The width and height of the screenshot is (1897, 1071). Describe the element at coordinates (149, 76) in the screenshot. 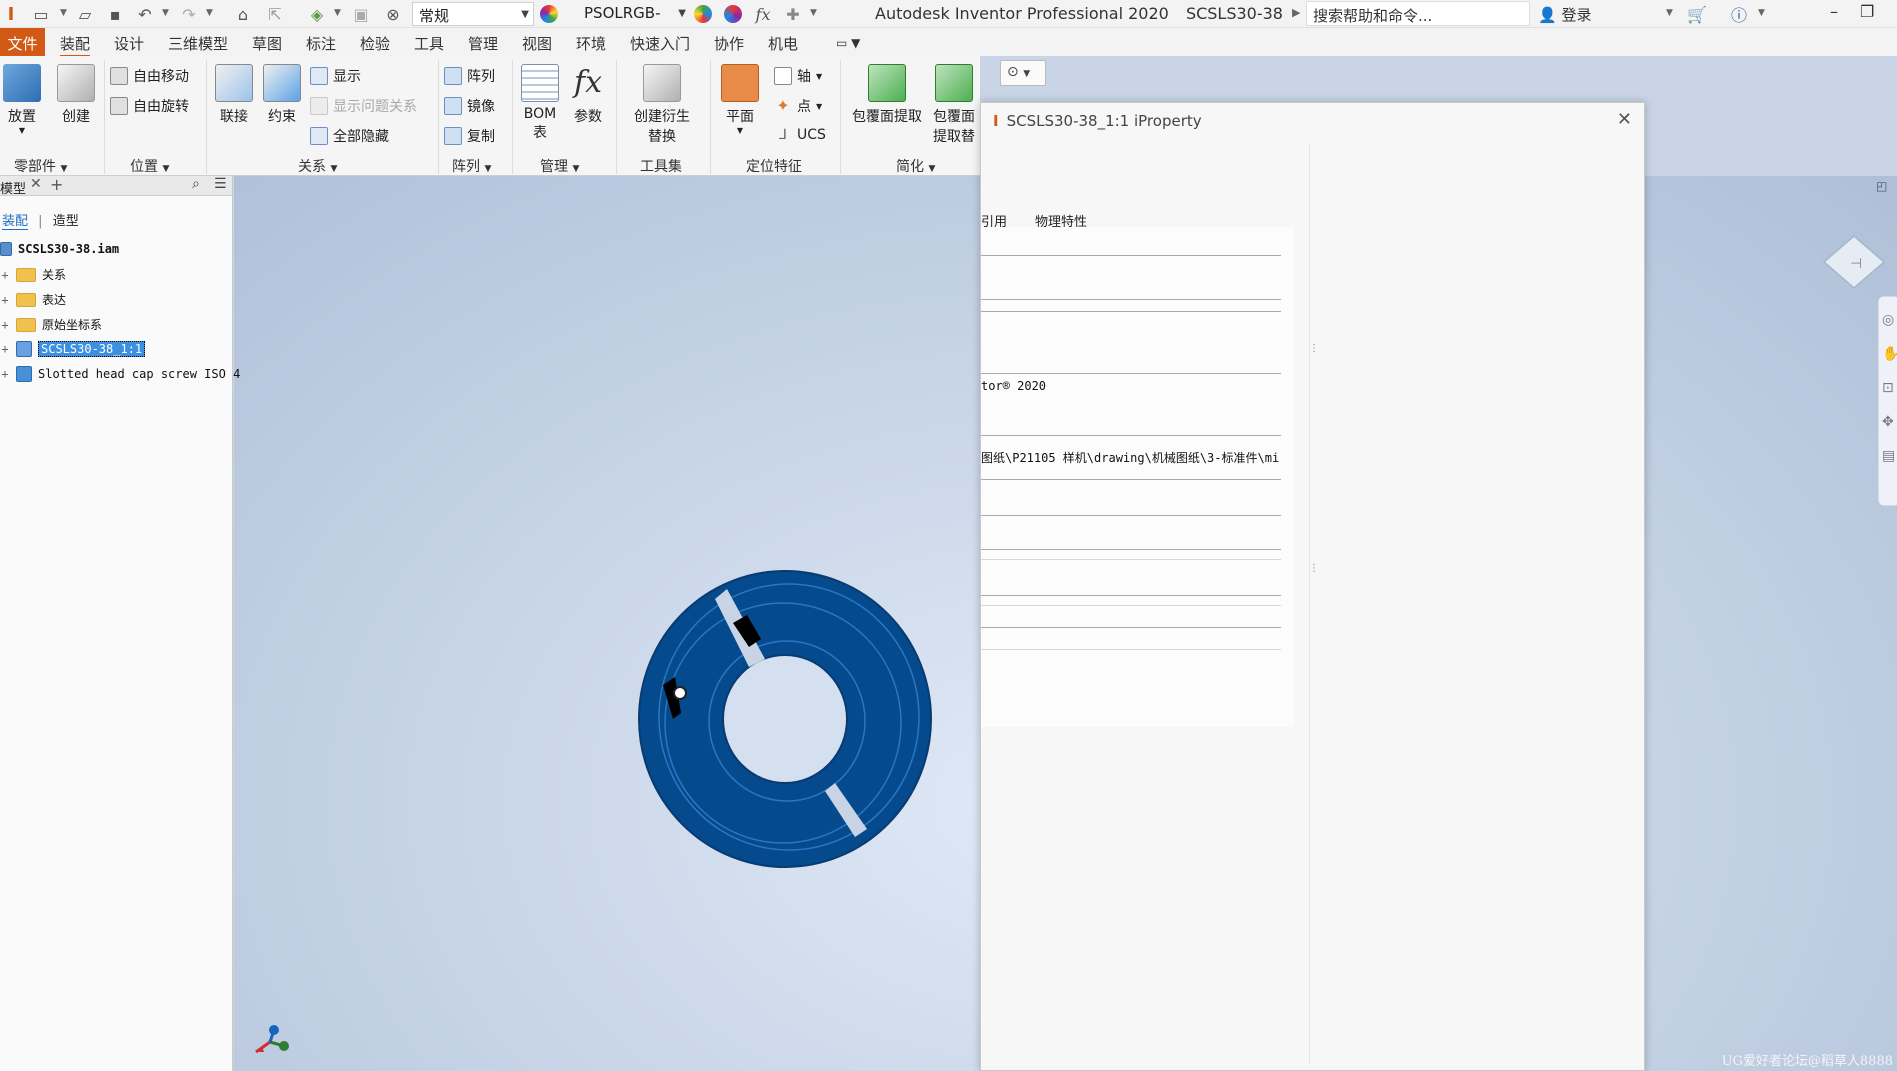

I see `free-move-button: 自由移动` at that location.